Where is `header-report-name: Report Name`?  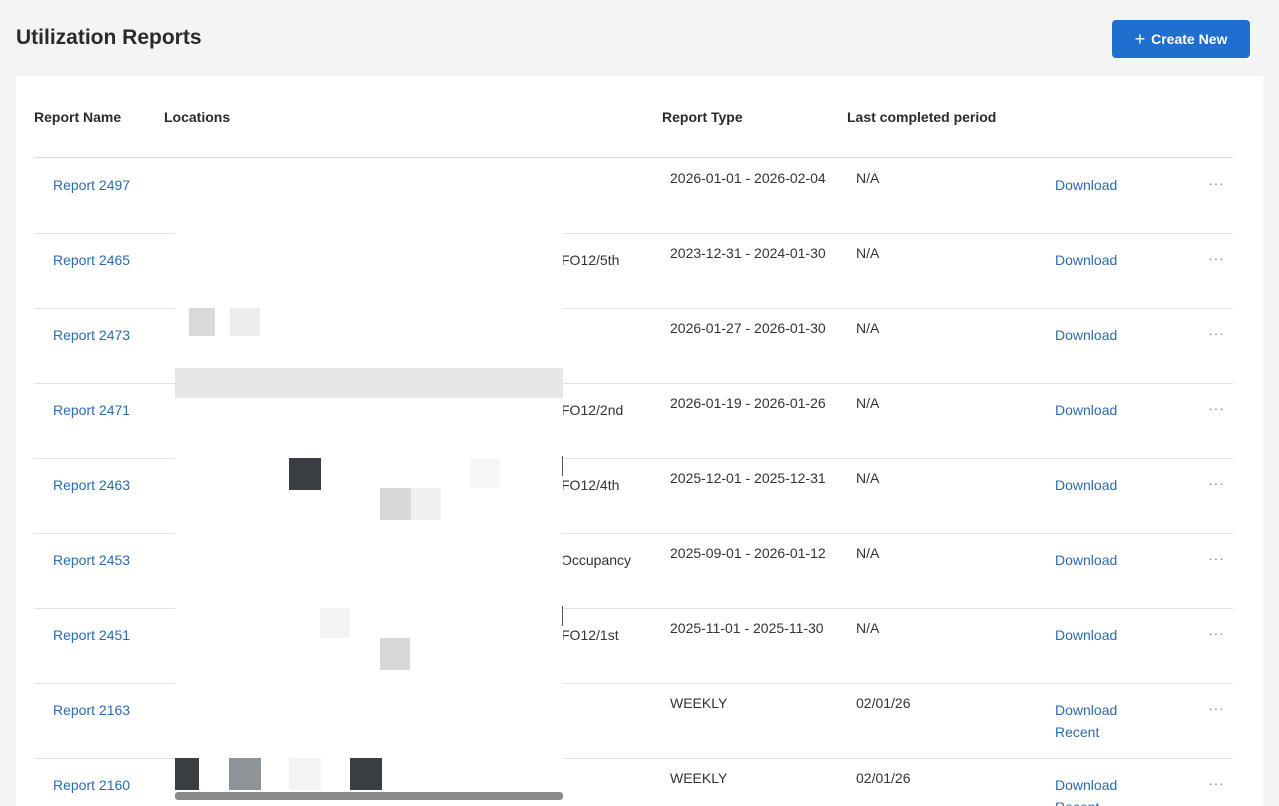 header-report-name: Report Name is located at coordinates (77, 117).